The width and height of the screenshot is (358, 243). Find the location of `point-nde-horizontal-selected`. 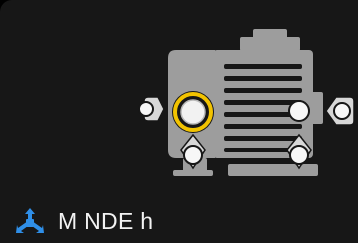

point-nde-horizontal-selected is located at coordinates (193, 112).